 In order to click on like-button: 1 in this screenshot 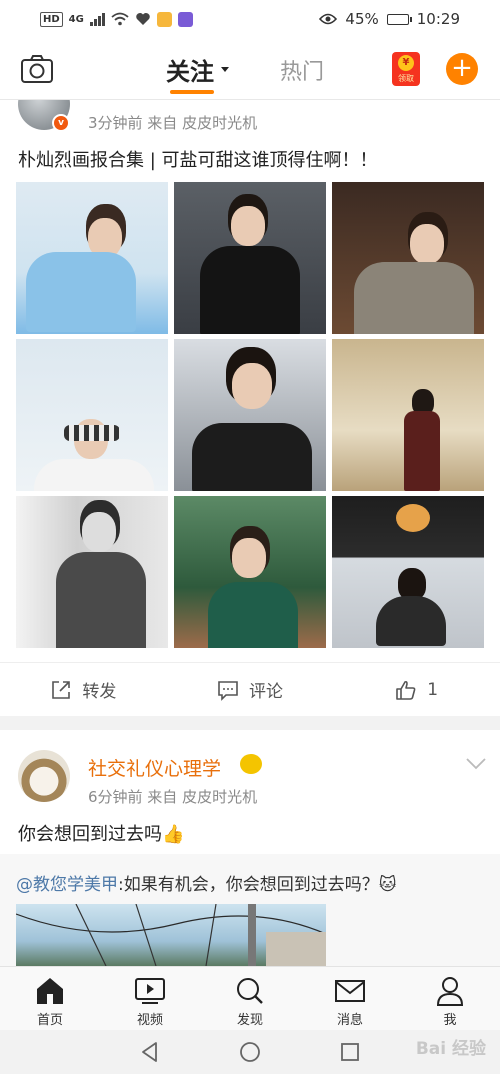, I will do `click(416, 690)`.